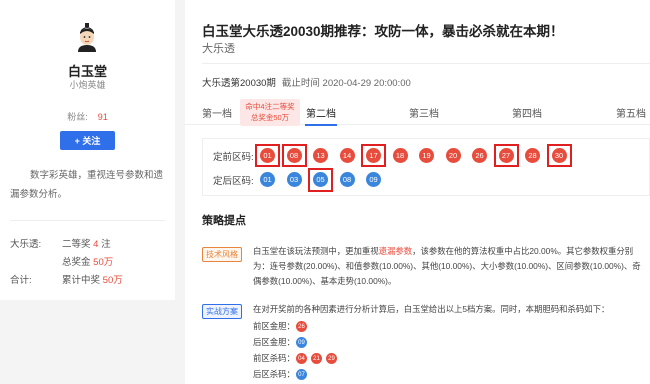 Image resolution: width=650 pixels, height=384 pixels. Describe the element at coordinates (233, 181) in the screenshot. I see `back-zone-label: 定后区码:` at that location.